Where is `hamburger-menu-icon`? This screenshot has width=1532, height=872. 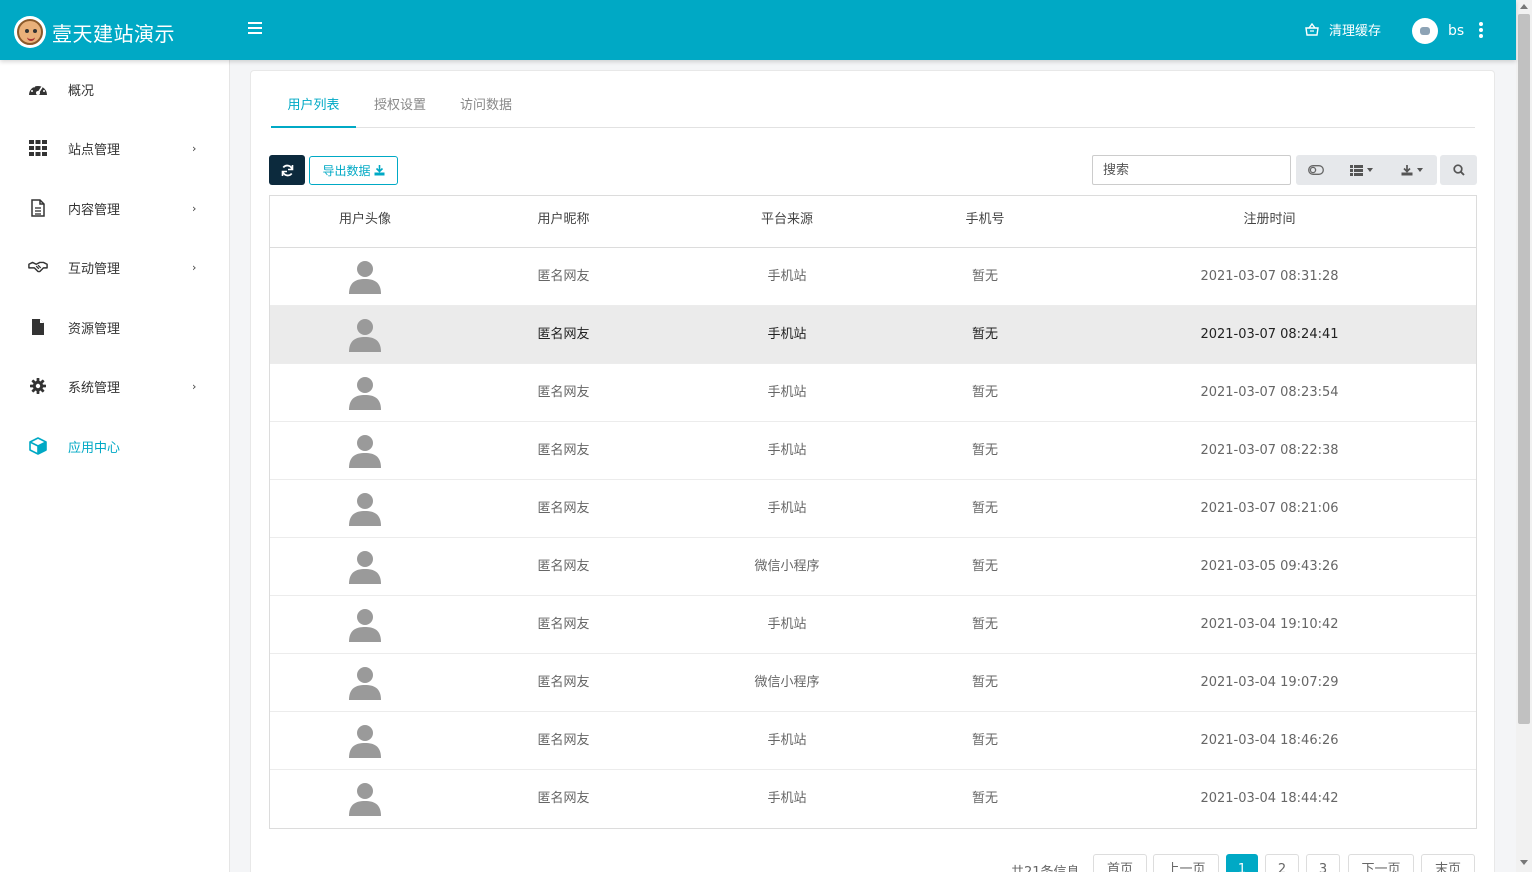
hamburger-menu-icon is located at coordinates (255, 29).